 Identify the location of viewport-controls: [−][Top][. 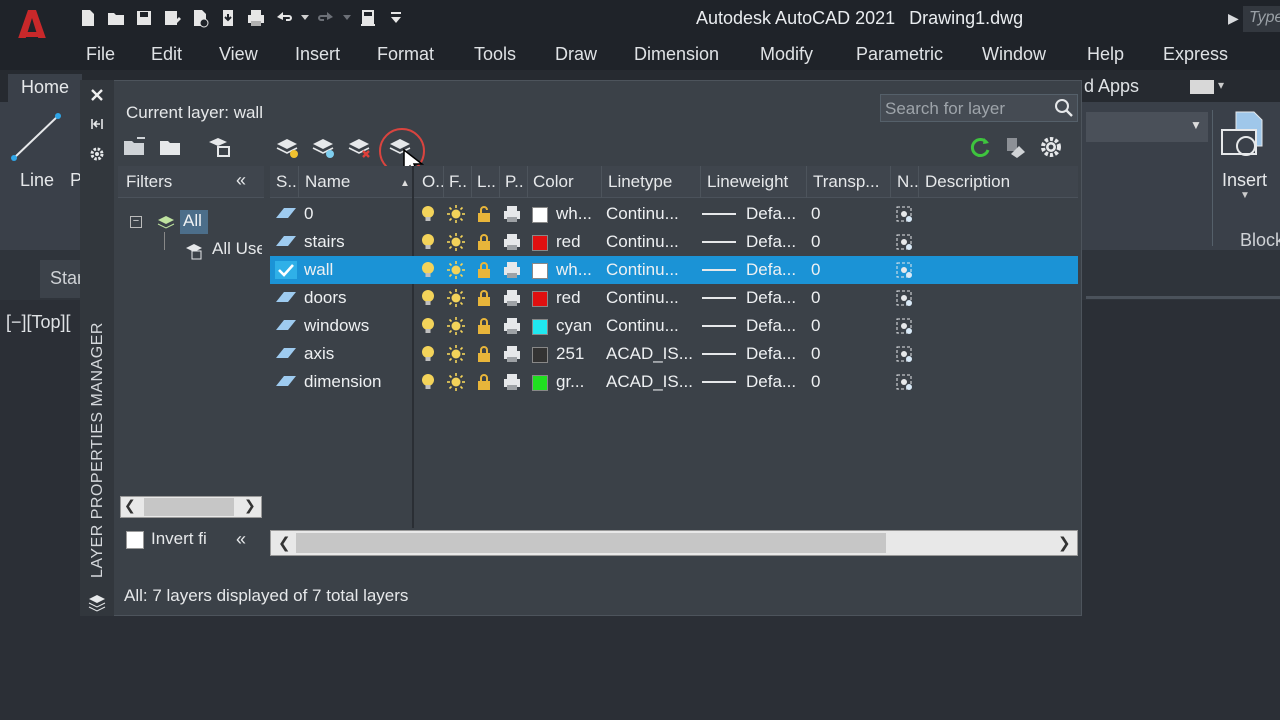
(38, 322).